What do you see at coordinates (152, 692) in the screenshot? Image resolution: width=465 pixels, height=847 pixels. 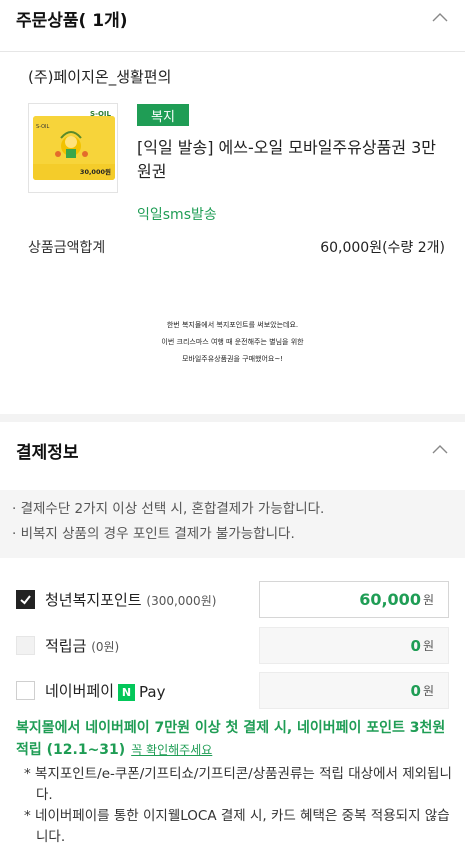 I see `pay-text: Pay` at bounding box center [152, 692].